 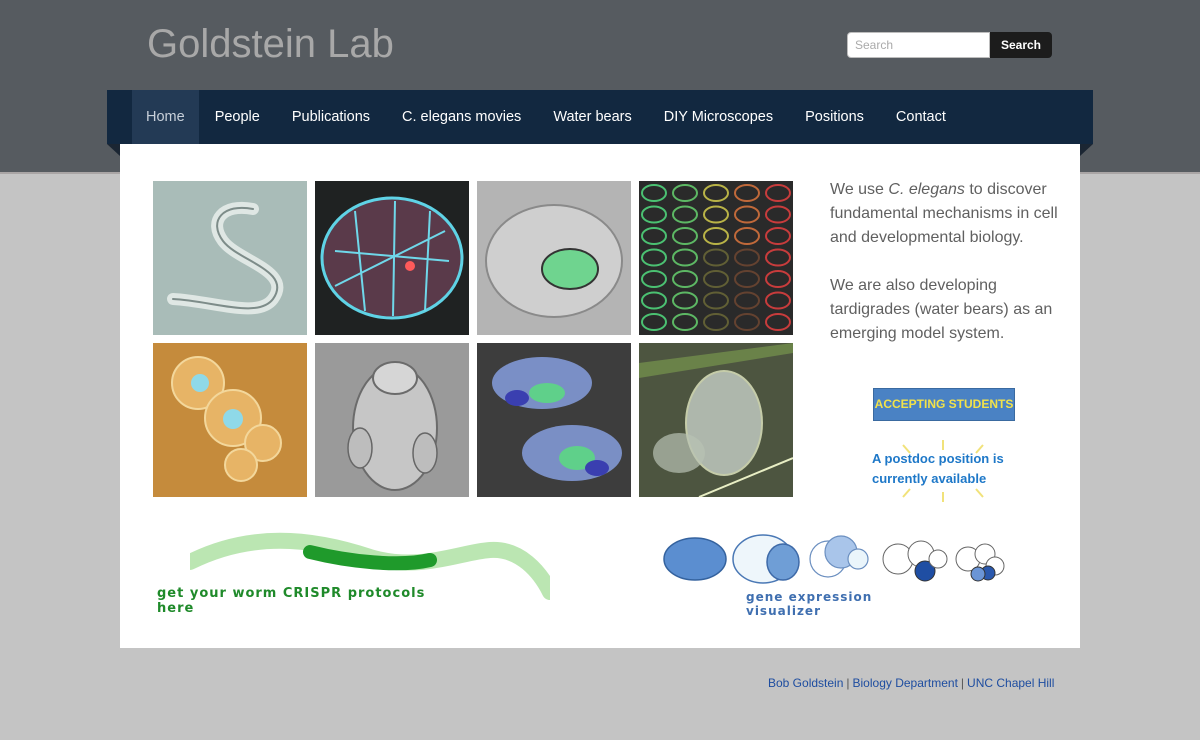 What do you see at coordinates (554, 420) in the screenshot?
I see `3d-cell-render-image` at bounding box center [554, 420].